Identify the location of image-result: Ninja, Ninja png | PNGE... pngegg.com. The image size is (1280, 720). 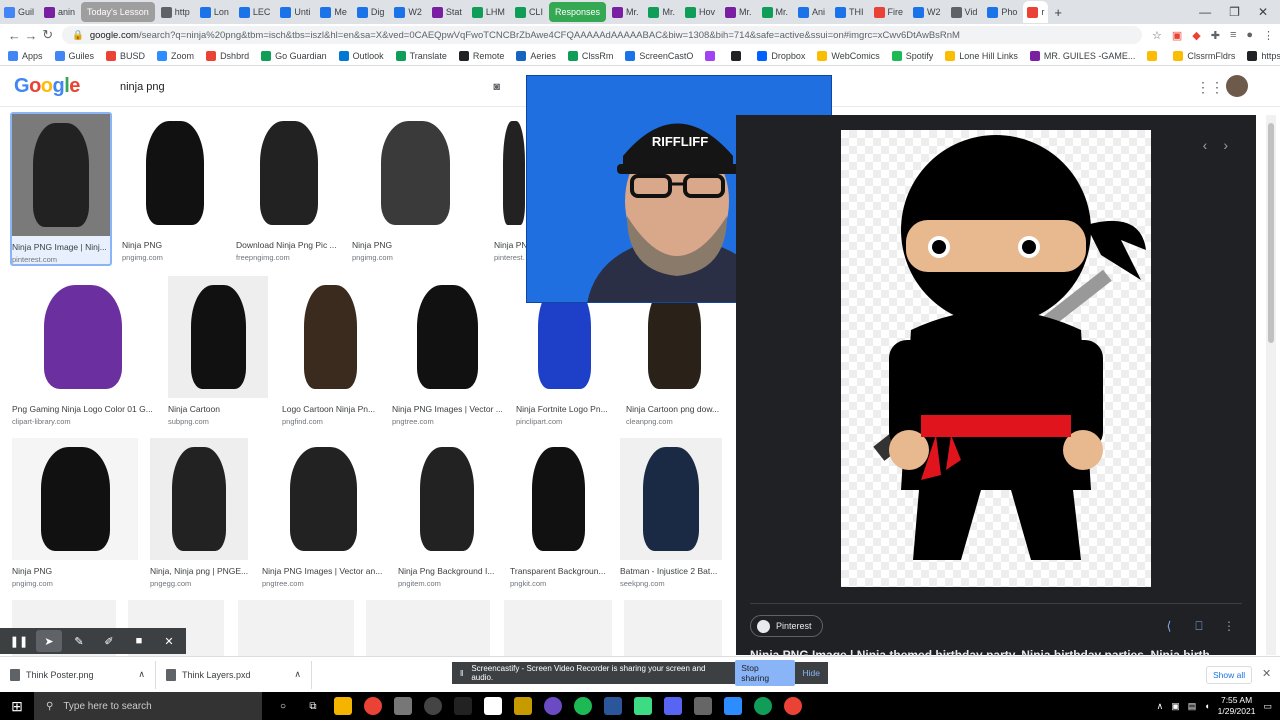
(199, 513).